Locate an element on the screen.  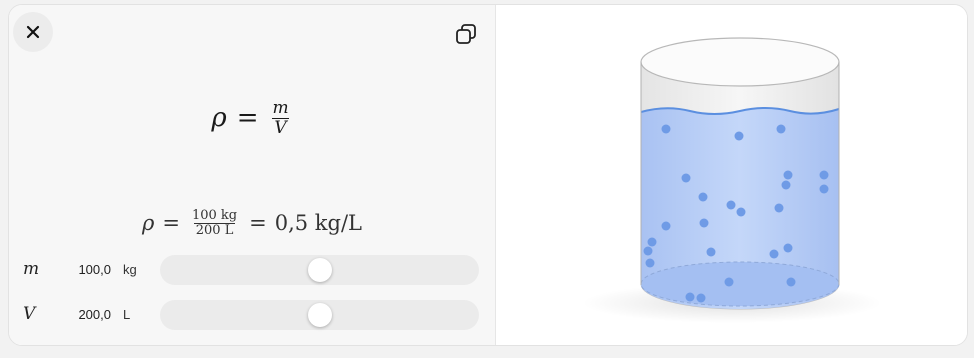
volume-slider is located at coordinates (319, 315).